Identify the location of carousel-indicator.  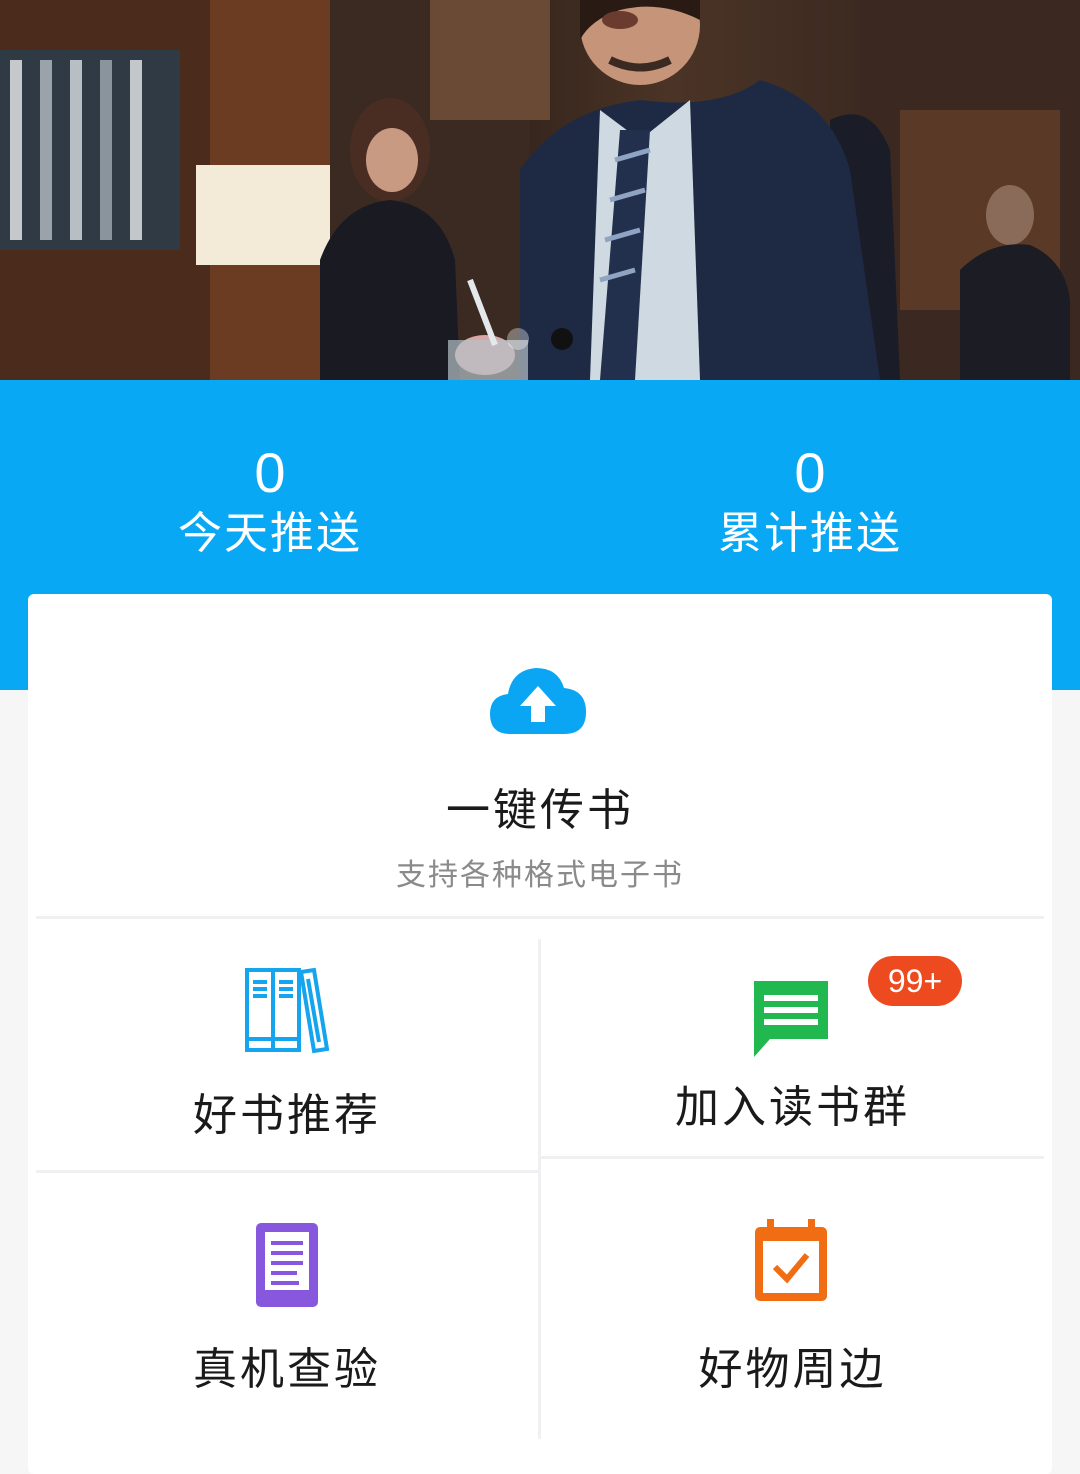
(540, 339).